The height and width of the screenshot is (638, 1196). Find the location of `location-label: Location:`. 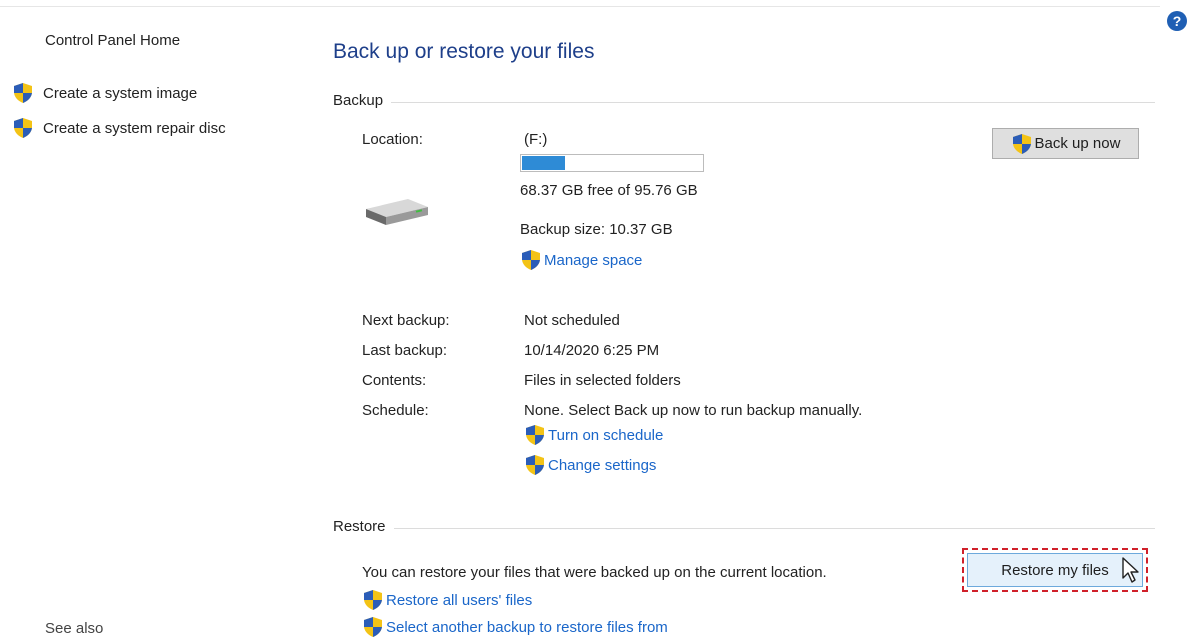

location-label: Location: is located at coordinates (392, 139).